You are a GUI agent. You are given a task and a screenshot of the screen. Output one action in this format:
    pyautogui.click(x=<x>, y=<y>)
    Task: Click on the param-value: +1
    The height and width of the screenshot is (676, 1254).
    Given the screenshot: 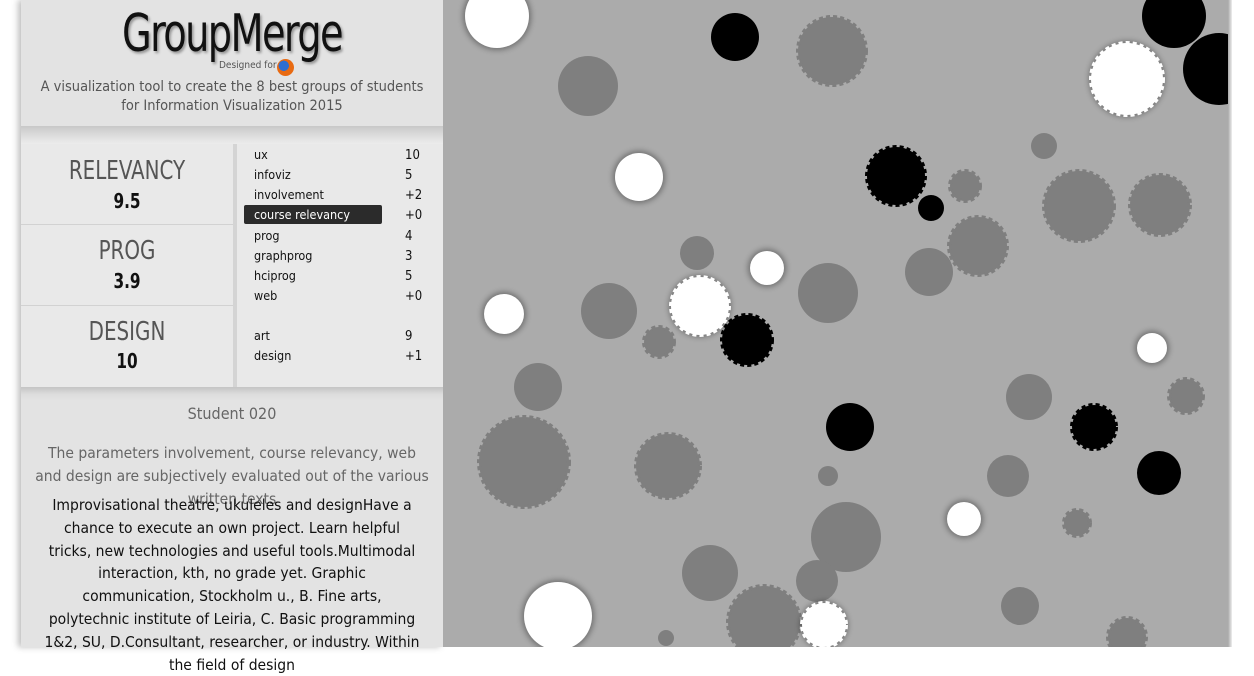 What is the action you would take?
    pyautogui.click(x=414, y=356)
    